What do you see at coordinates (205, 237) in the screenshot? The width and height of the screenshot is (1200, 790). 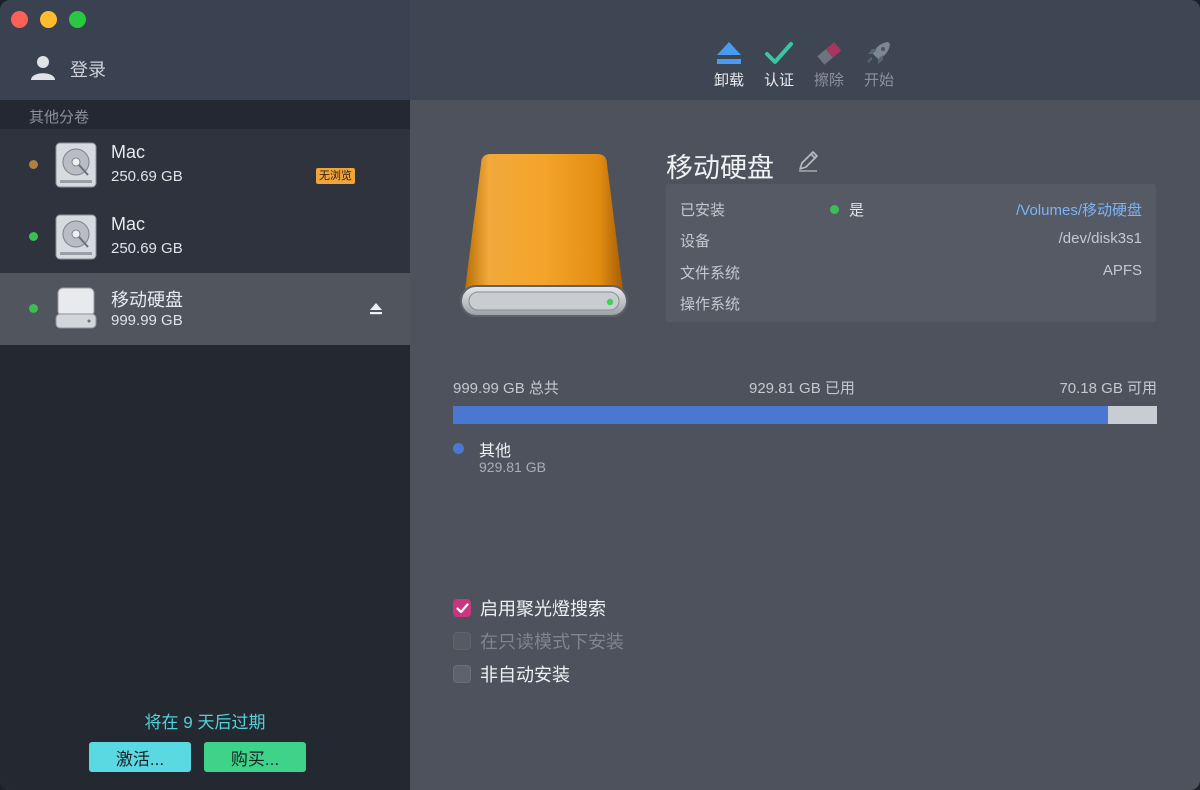 I see `volume-item-mac-2: Mac 250.69 GB` at bounding box center [205, 237].